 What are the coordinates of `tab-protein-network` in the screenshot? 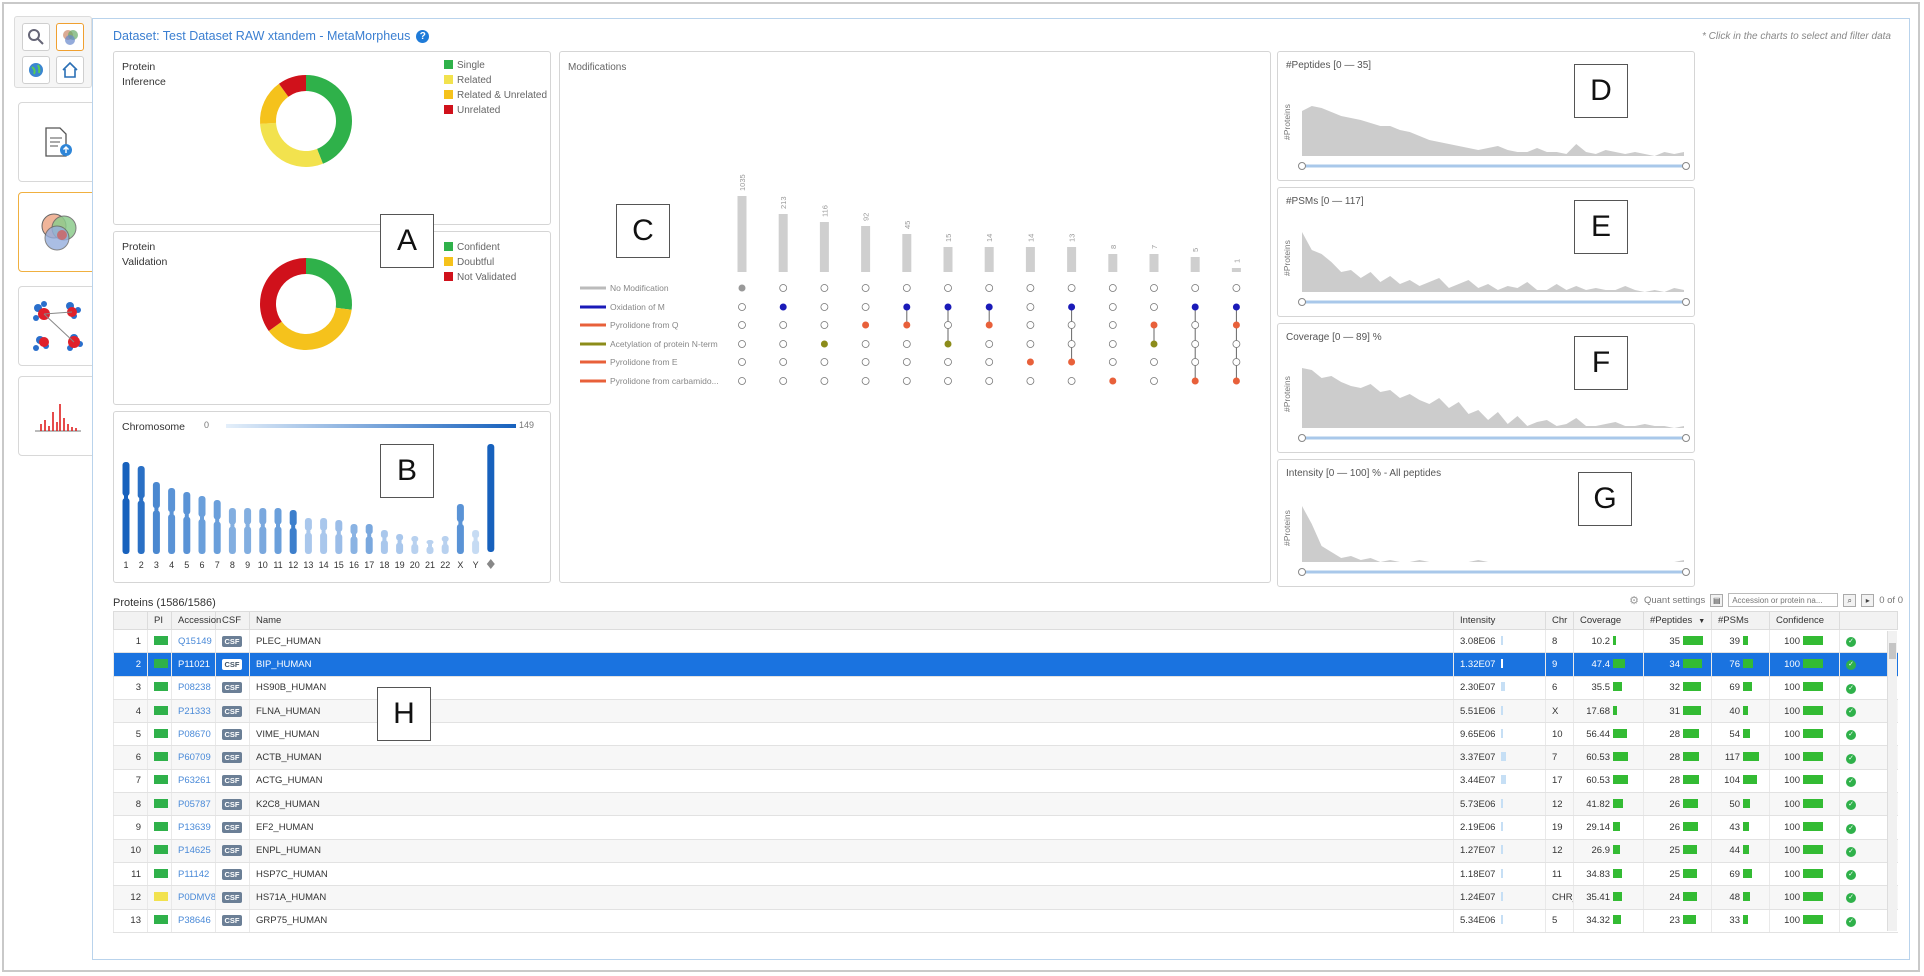 It's located at (58, 326).